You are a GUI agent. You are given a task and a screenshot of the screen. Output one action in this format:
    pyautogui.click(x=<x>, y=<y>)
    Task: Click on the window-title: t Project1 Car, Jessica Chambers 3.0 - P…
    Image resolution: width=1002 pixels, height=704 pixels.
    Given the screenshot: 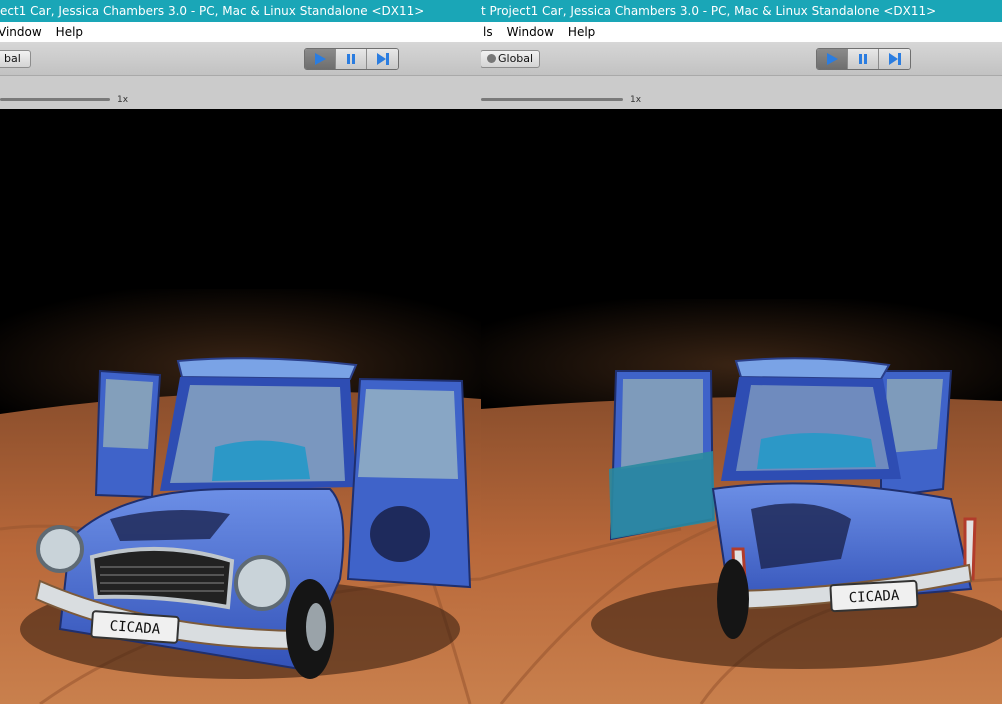 What is the action you would take?
    pyautogui.click(x=709, y=11)
    